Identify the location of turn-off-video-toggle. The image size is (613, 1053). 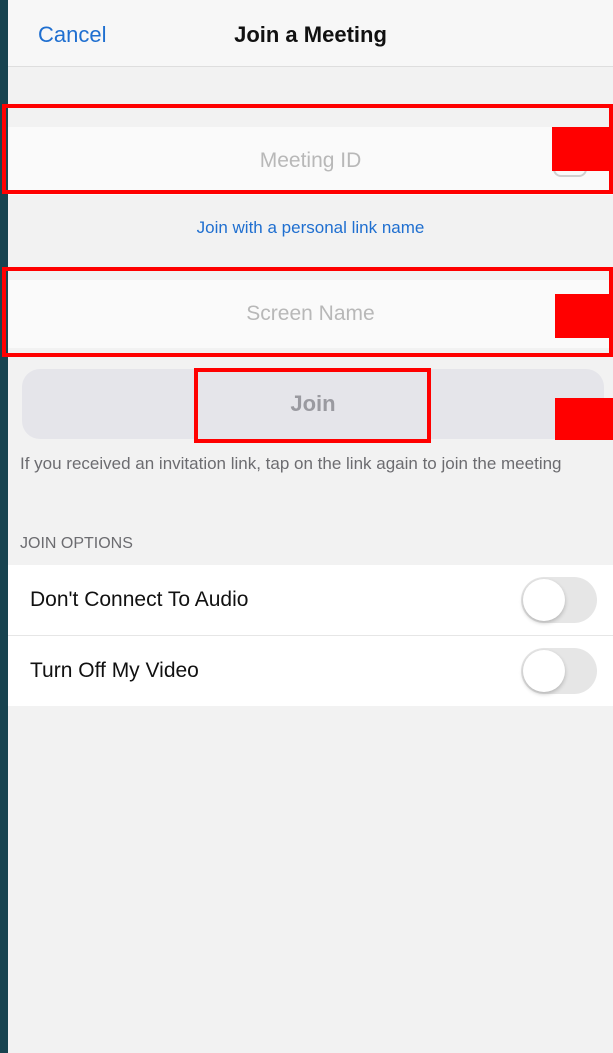
(559, 671).